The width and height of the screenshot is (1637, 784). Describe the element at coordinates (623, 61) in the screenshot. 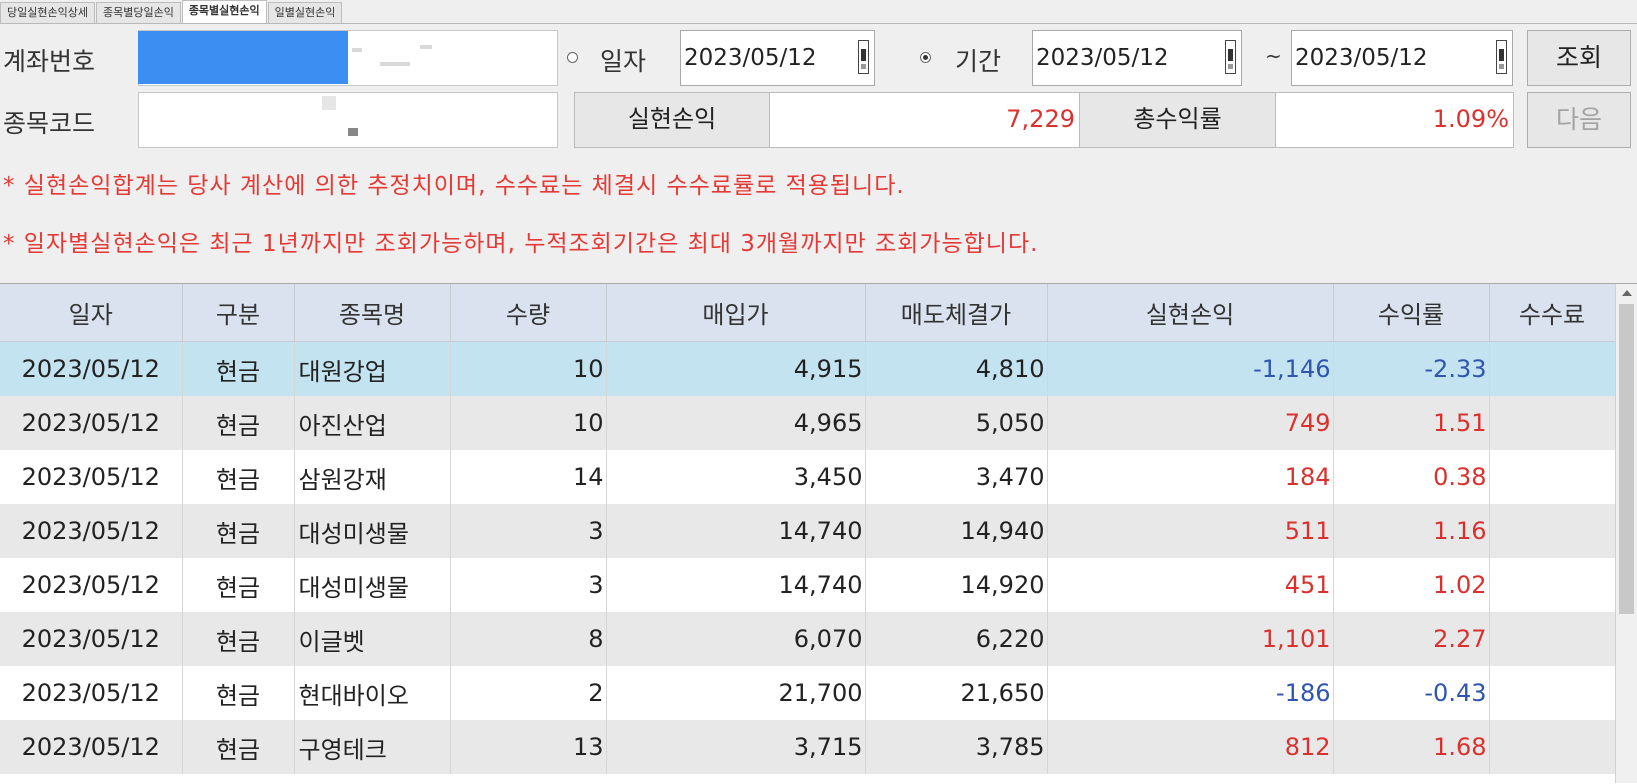

I see `radio-date-label: 일자` at that location.